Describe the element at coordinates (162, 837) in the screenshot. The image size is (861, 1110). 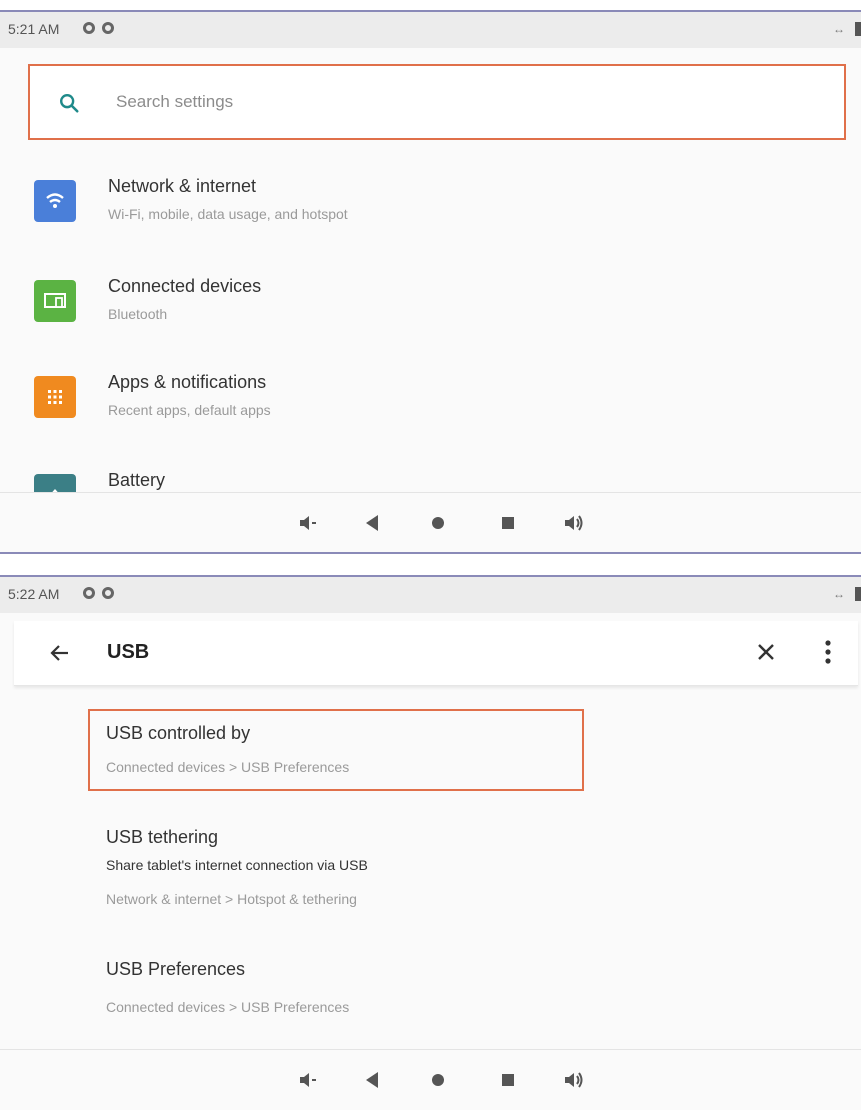
I see `result-title: USB tethering` at that location.